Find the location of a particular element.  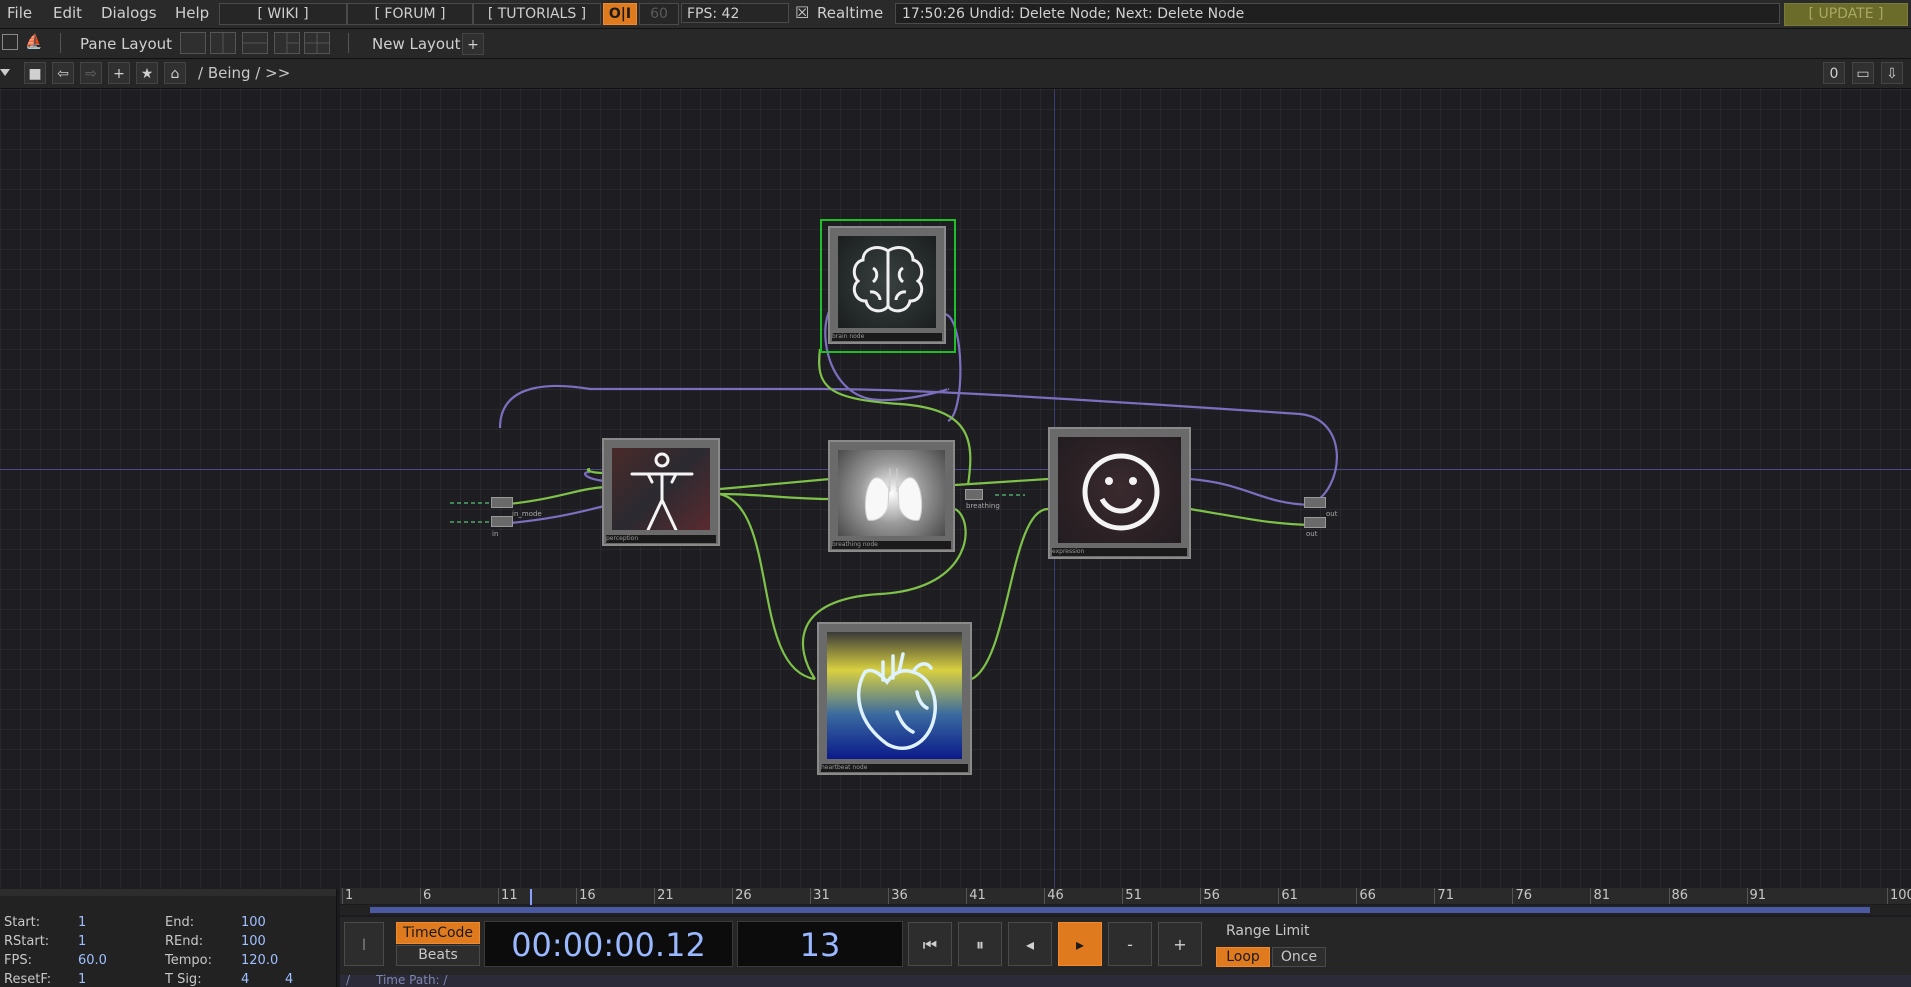

node-label: perception is located at coordinates (661, 539).